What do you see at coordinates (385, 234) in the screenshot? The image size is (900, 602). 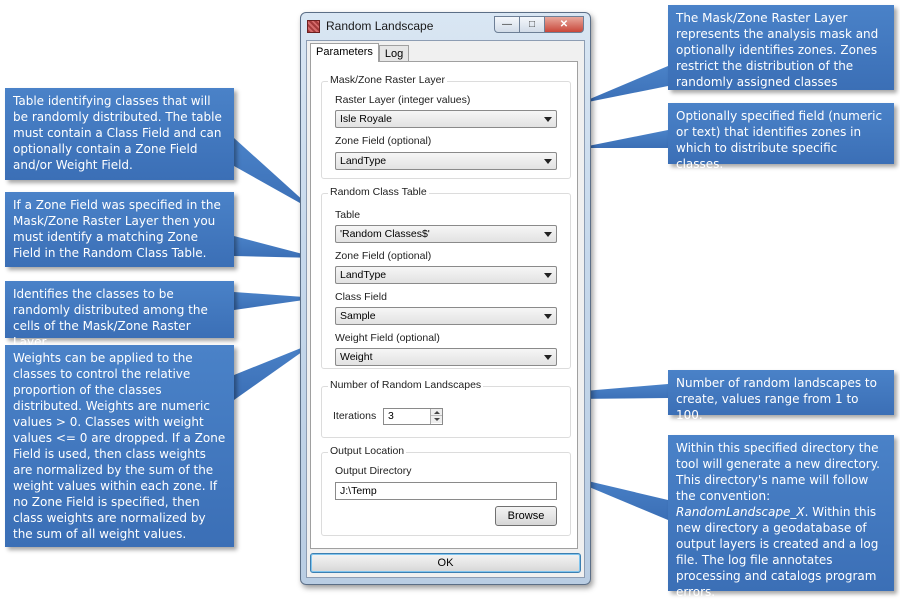 I see `table-value: 'Random Classes$'` at bounding box center [385, 234].